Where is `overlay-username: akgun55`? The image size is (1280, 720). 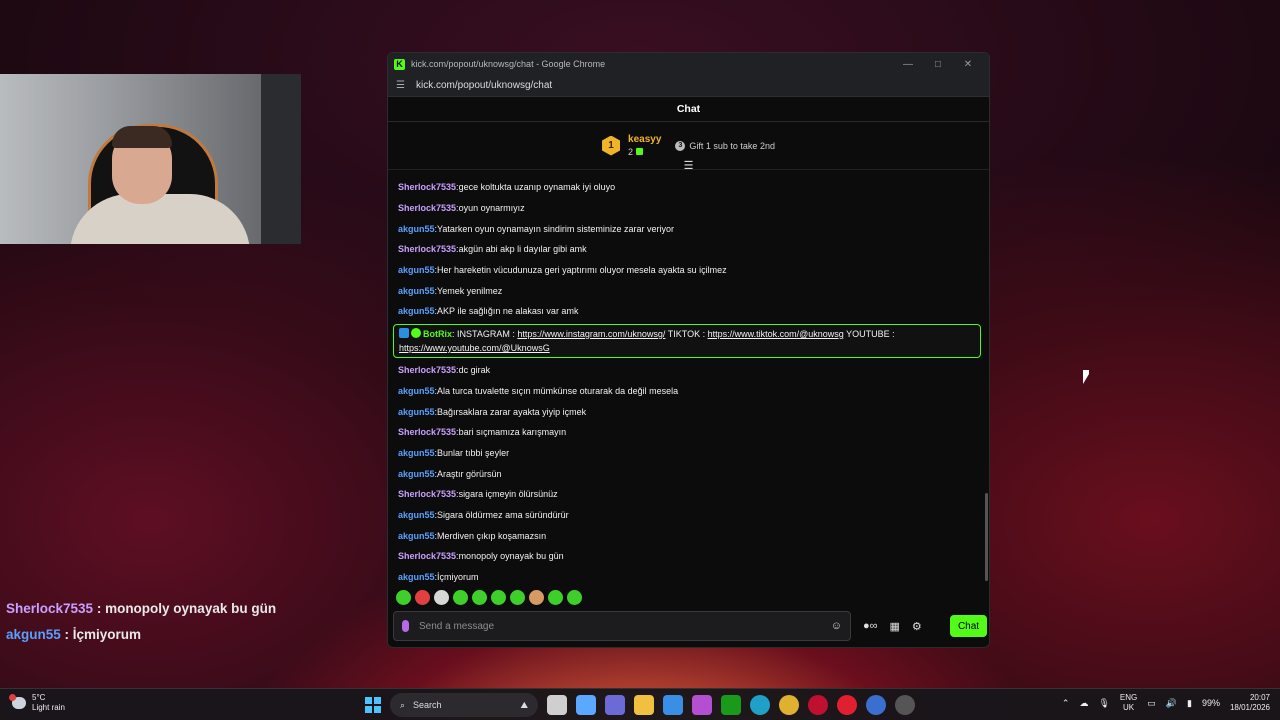
overlay-username: akgun55 is located at coordinates (33, 634).